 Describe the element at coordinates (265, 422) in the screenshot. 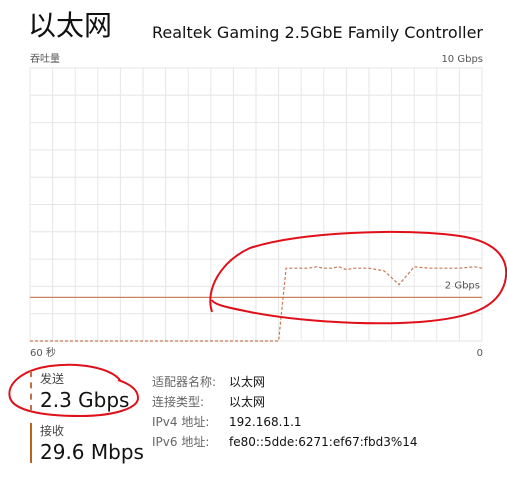

I see `detail-value: 192.168.1.1` at that location.